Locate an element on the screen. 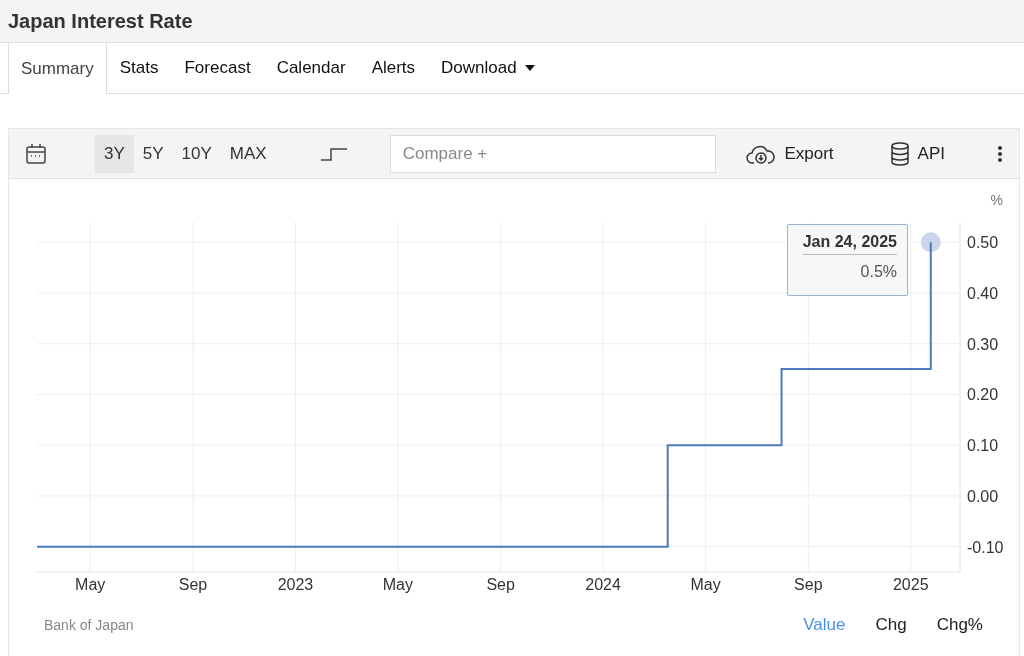 This screenshot has width=1024, height=656. mode-toggle: Chg% is located at coordinates (959, 625).